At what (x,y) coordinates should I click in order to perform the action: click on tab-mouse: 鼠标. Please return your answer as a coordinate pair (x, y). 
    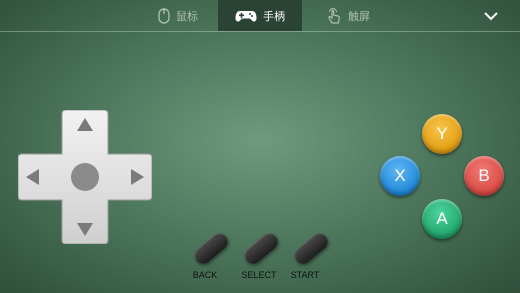
    Looking at the image, I should click on (178, 15).